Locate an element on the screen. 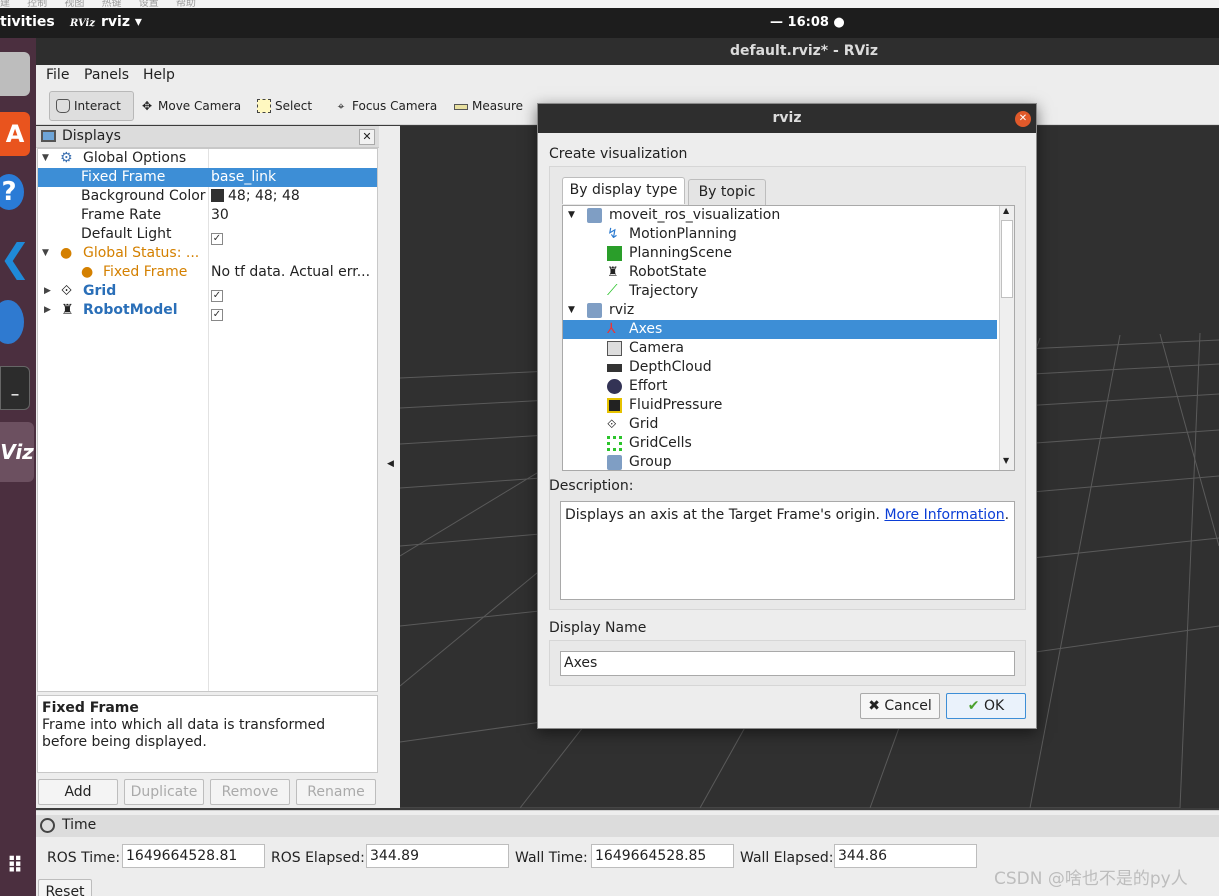 Image resolution: width=1219 pixels, height=896 pixels. focus-camera-tool-button: ⌖ Focus Camera is located at coordinates (385, 106).